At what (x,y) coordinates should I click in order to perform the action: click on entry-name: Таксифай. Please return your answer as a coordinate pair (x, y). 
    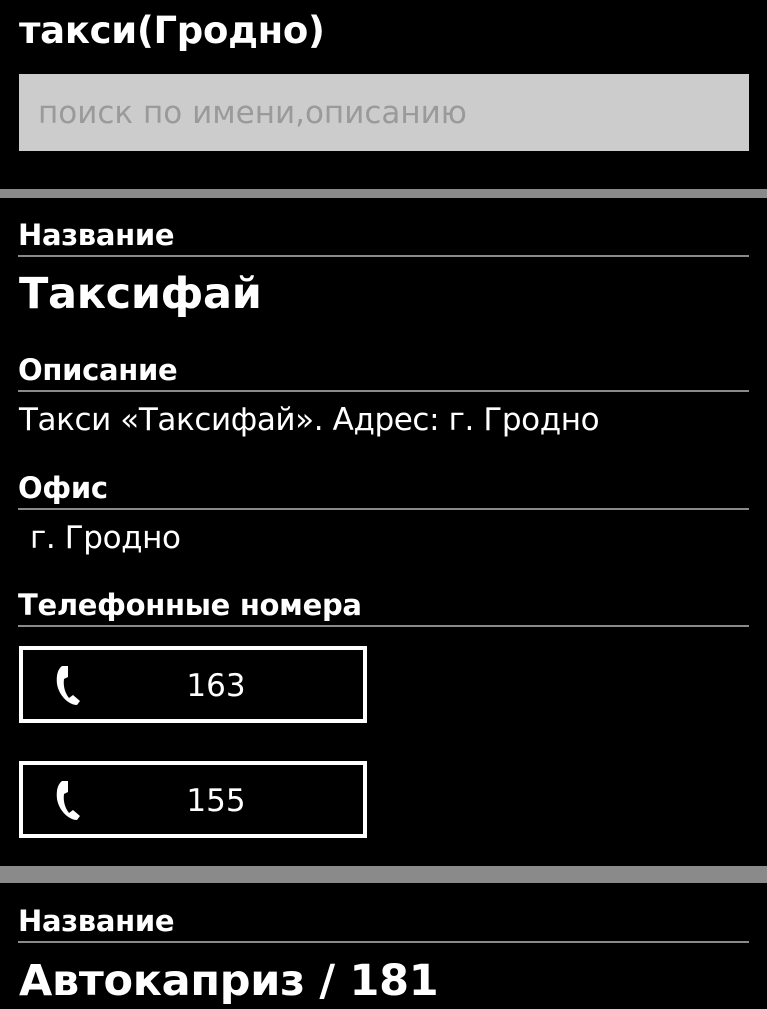
    Looking at the image, I should click on (140, 294).